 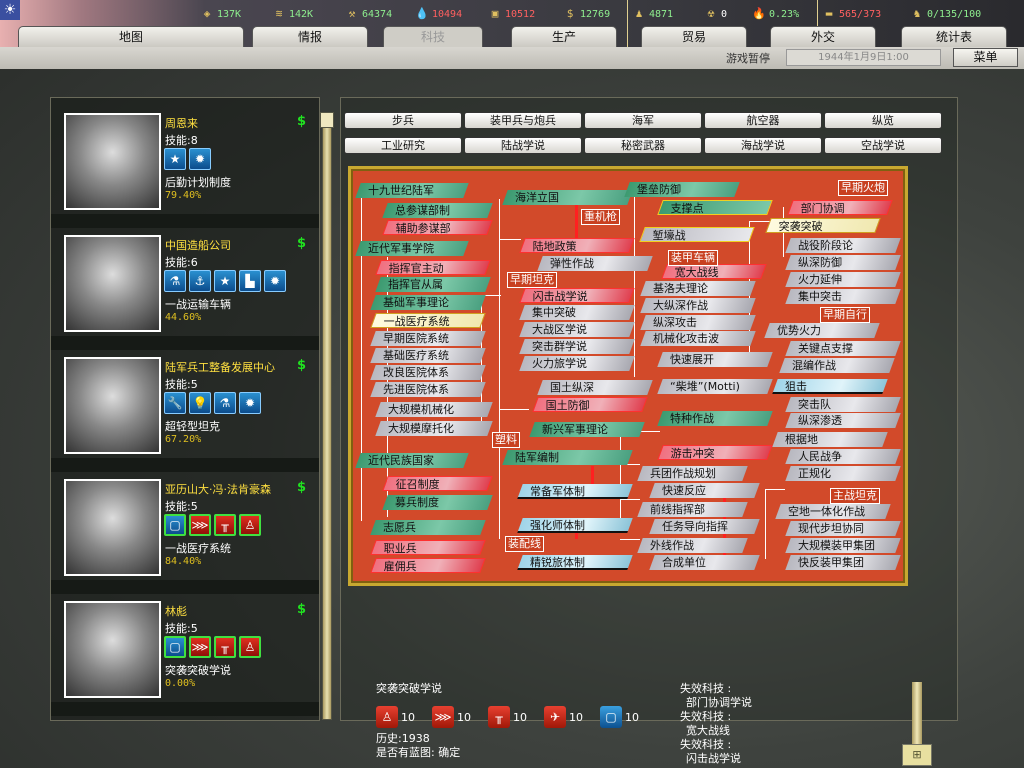 What do you see at coordinates (428, 320) in the screenshot?
I see `tech-node: 一战医疗系统` at bounding box center [428, 320].